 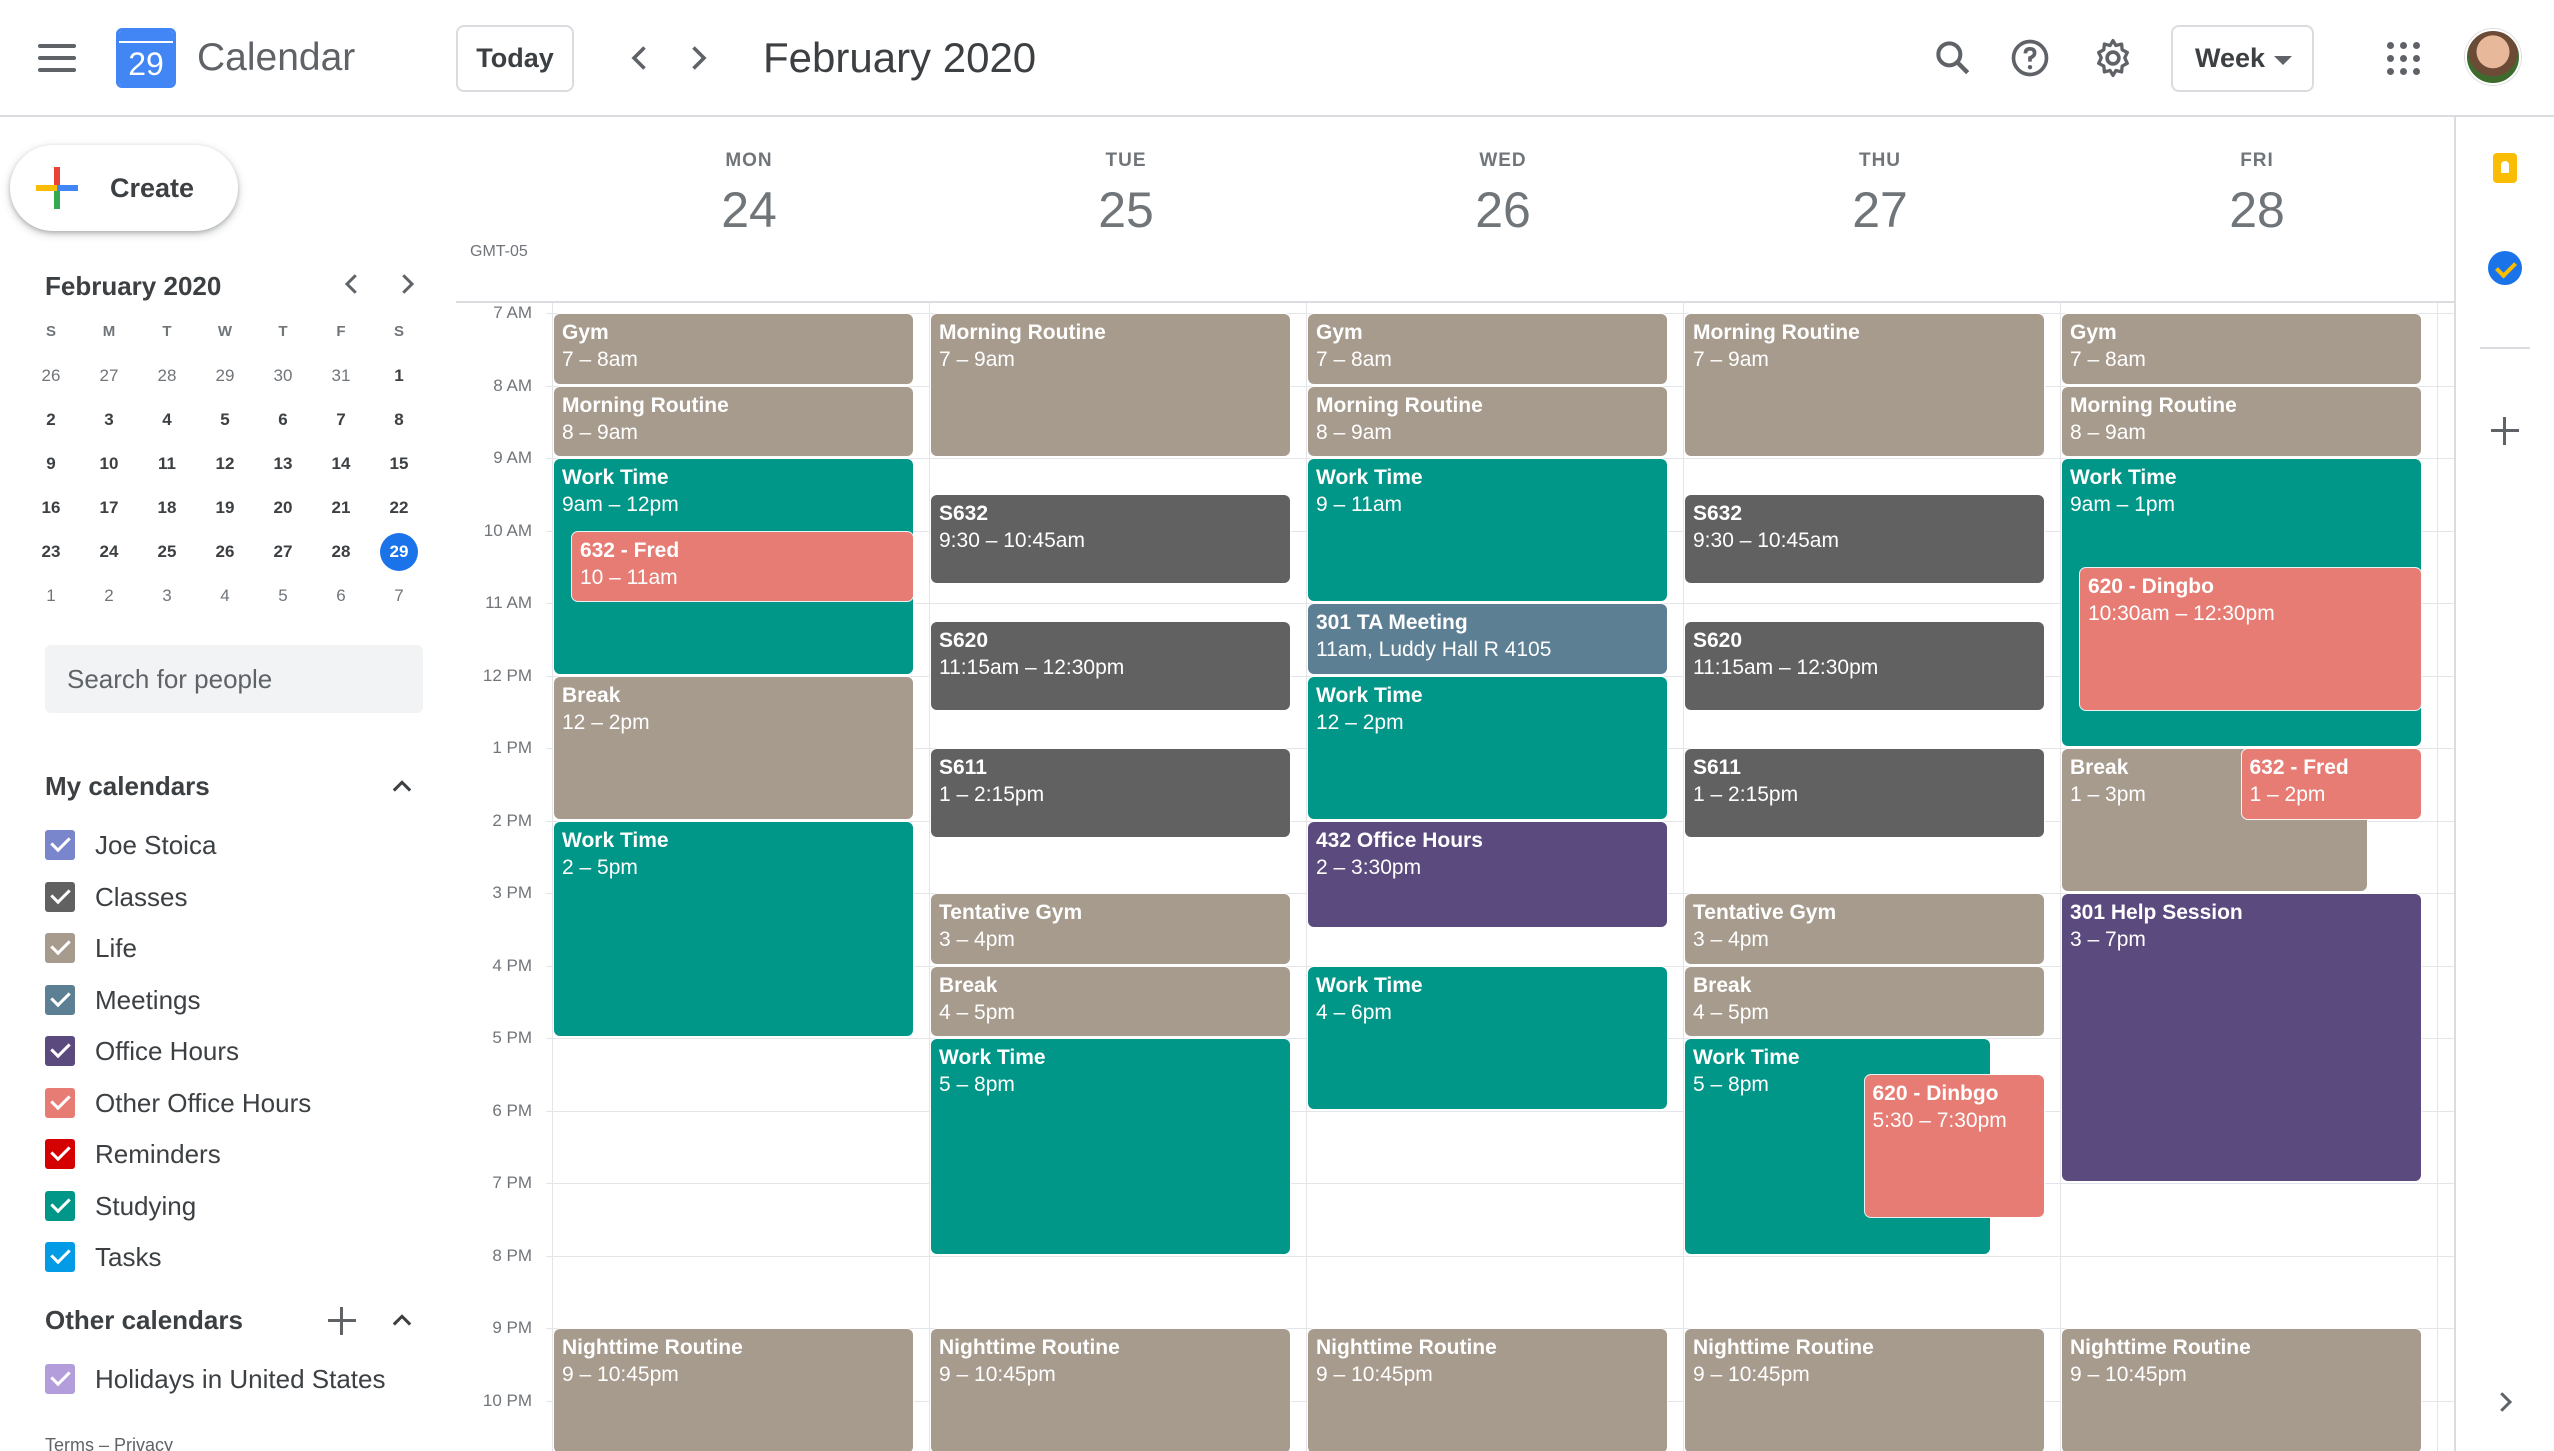 What do you see at coordinates (276, 58) in the screenshot?
I see `app-title: Calendar` at bounding box center [276, 58].